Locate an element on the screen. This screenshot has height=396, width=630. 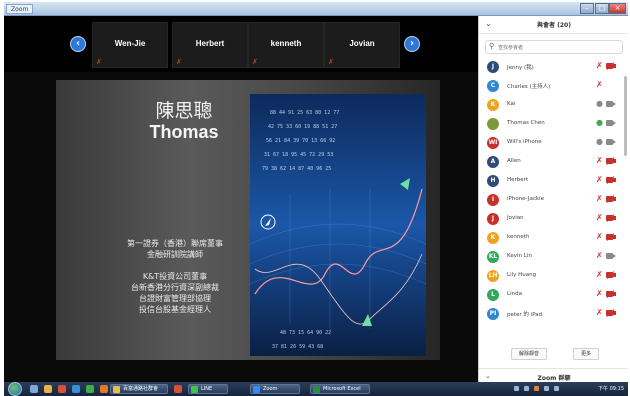
participant-name: Charles (主持人) is located at coordinates (529, 87).